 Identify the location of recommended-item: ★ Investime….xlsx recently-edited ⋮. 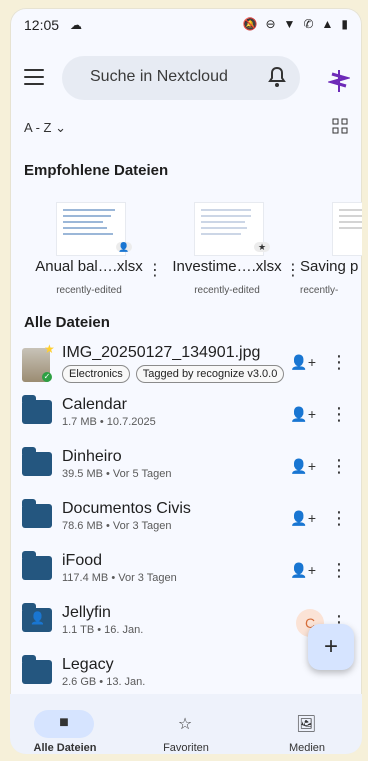
(232, 254).